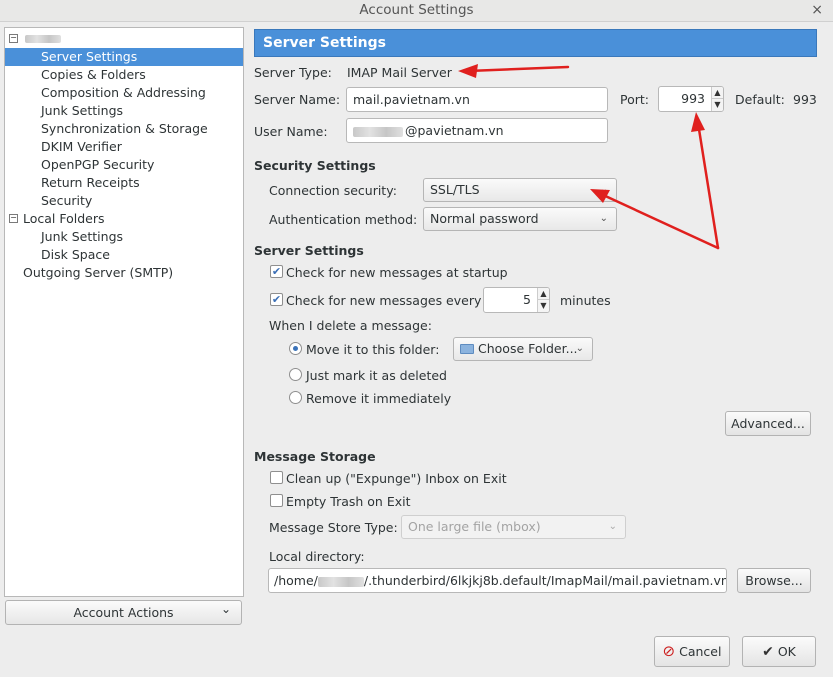  What do you see at coordinates (634, 99) in the screenshot?
I see `port-label: Port:` at bounding box center [634, 99].